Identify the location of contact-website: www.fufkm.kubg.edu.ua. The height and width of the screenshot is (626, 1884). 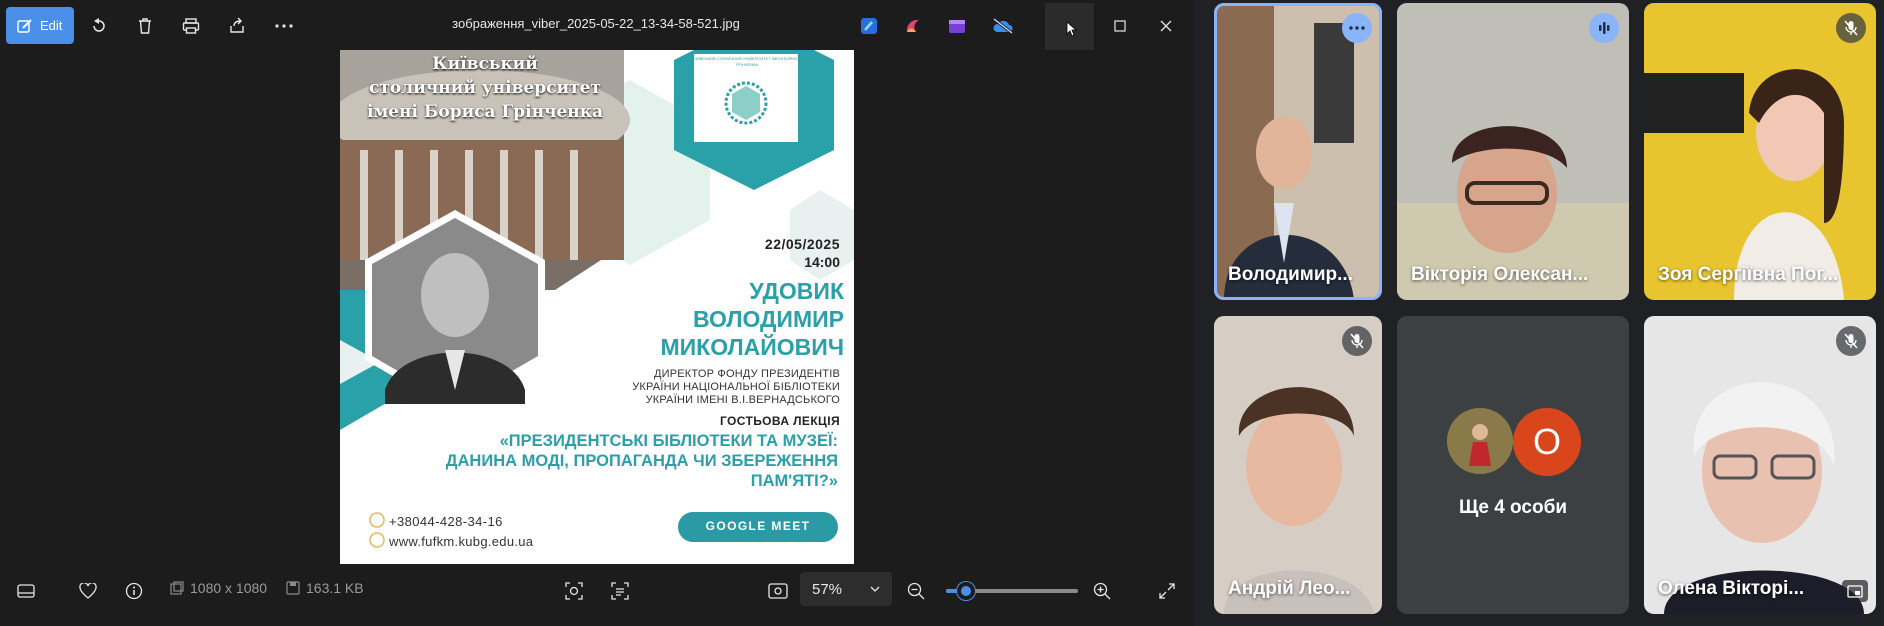
(461, 541).